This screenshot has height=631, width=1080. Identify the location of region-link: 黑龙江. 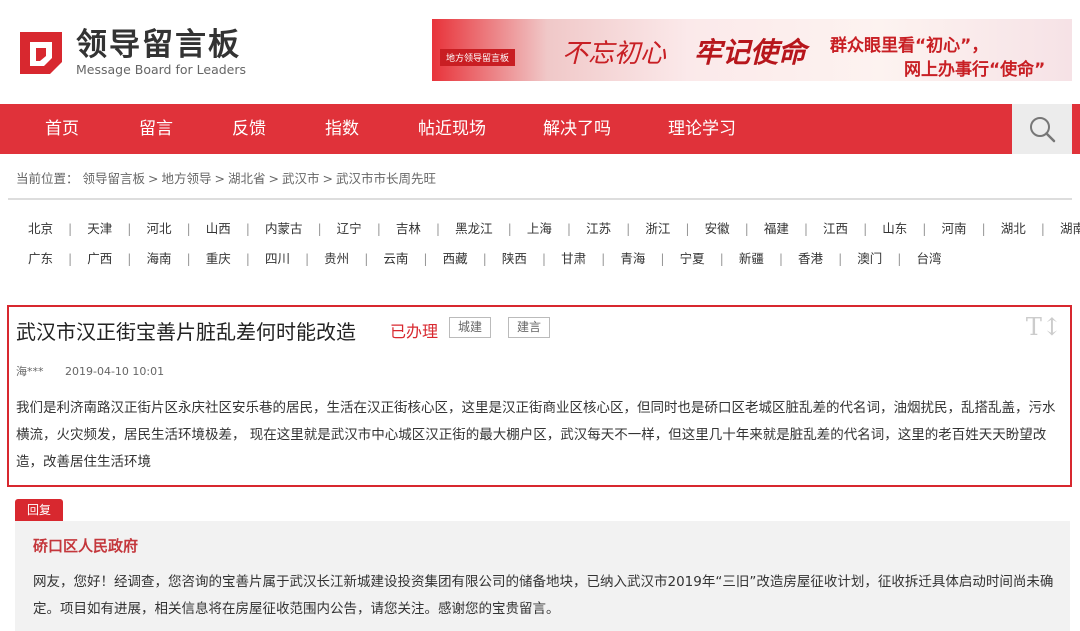
(474, 229).